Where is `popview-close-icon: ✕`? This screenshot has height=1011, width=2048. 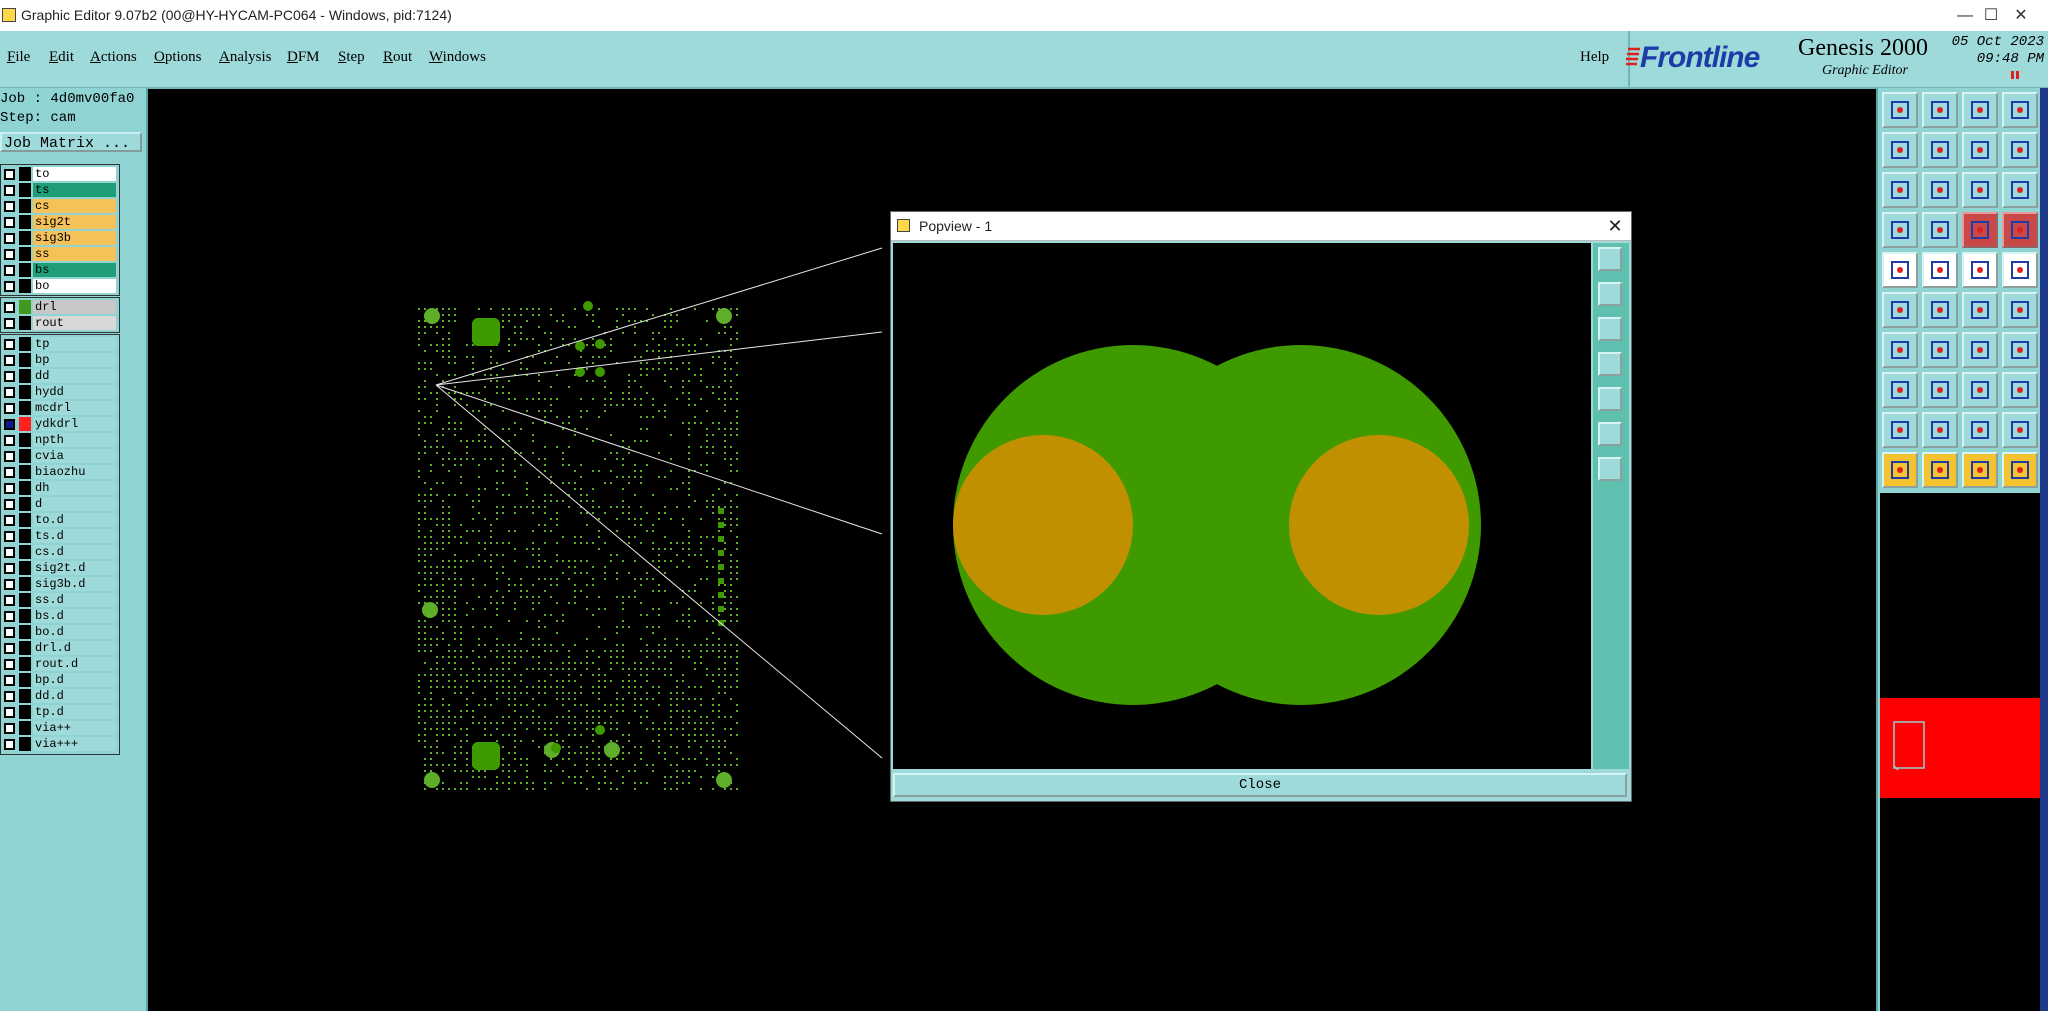 popview-close-icon: ✕ is located at coordinates (1615, 226).